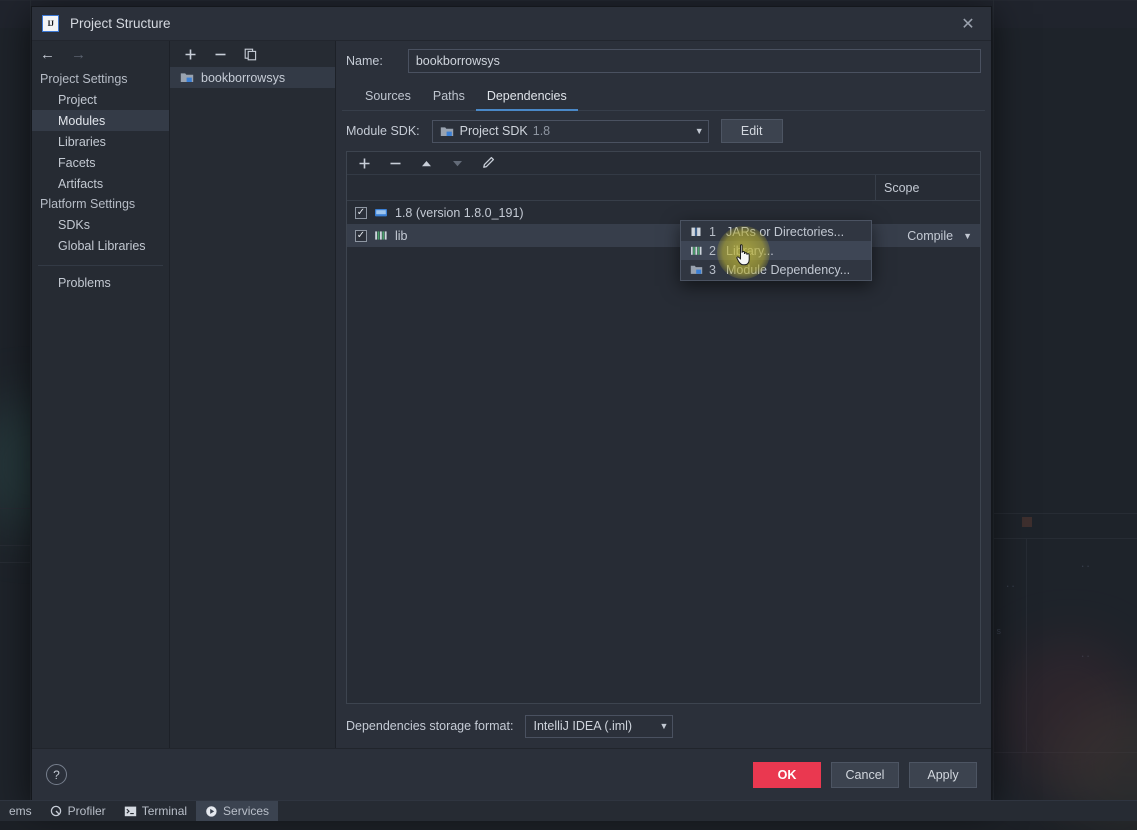 This screenshot has width=1137, height=830. Describe the element at coordinates (364, 61) in the screenshot. I see `name-label: Name:` at that location.